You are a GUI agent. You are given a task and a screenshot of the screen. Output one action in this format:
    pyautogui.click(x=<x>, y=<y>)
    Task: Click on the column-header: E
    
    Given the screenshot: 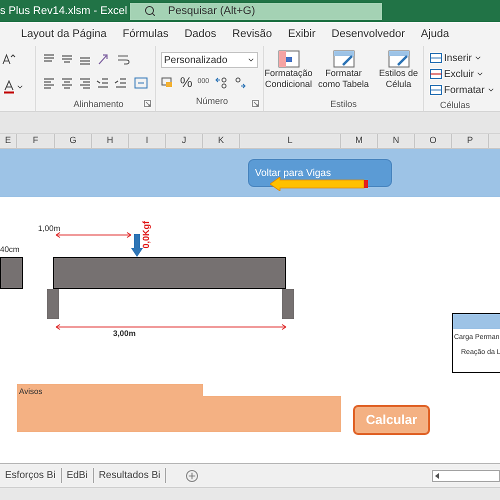 What is the action you would take?
    pyautogui.click(x=8, y=141)
    